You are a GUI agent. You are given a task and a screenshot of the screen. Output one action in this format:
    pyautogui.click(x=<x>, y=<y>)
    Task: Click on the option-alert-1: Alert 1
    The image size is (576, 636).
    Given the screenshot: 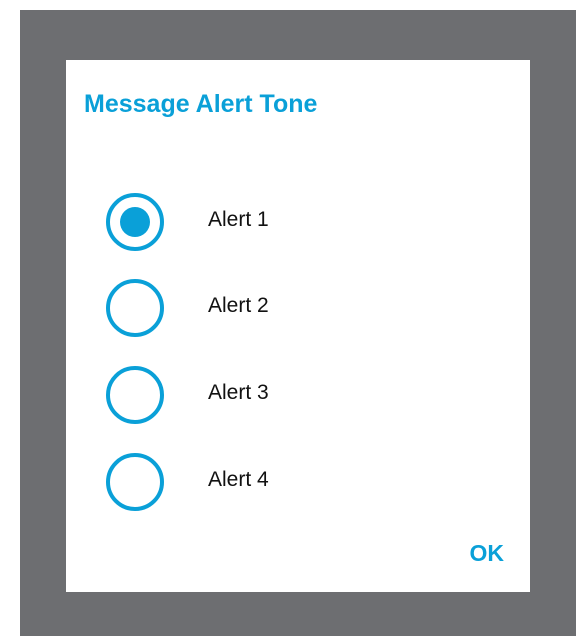 What is the action you would take?
    pyautogui.click(x=306, y=218)
    